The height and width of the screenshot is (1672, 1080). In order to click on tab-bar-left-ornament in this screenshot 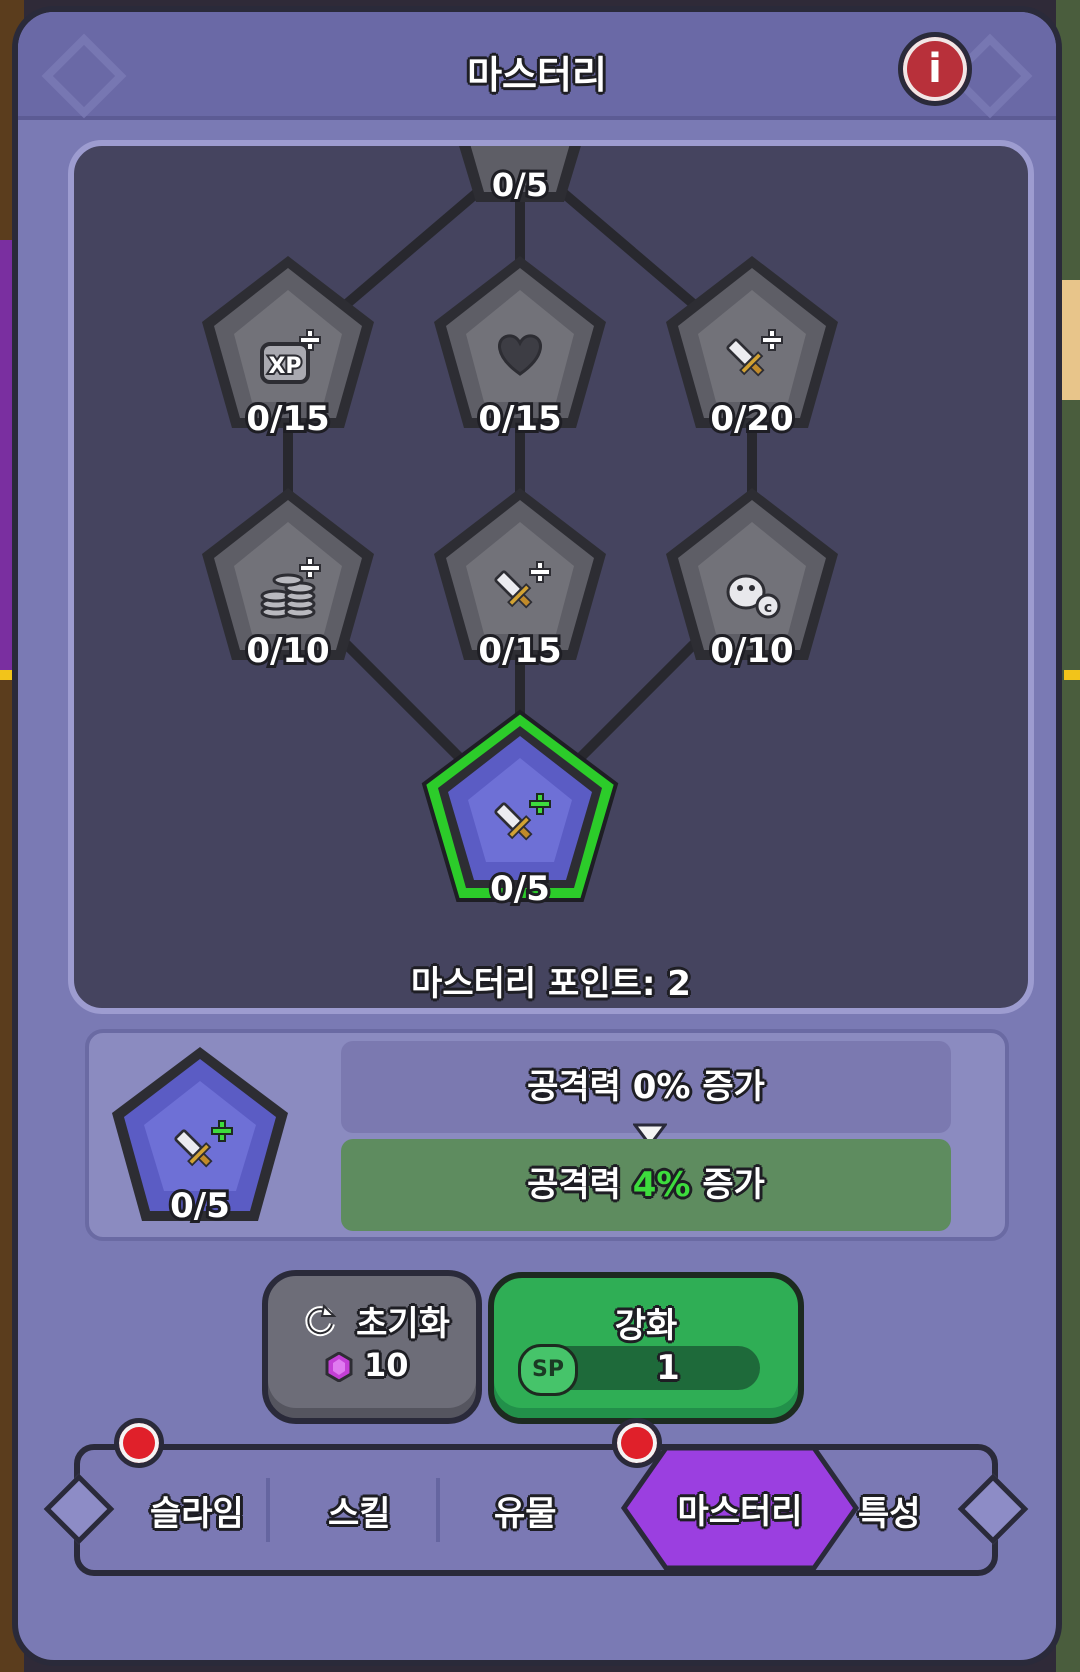, I will do `click(79, 1509)`.